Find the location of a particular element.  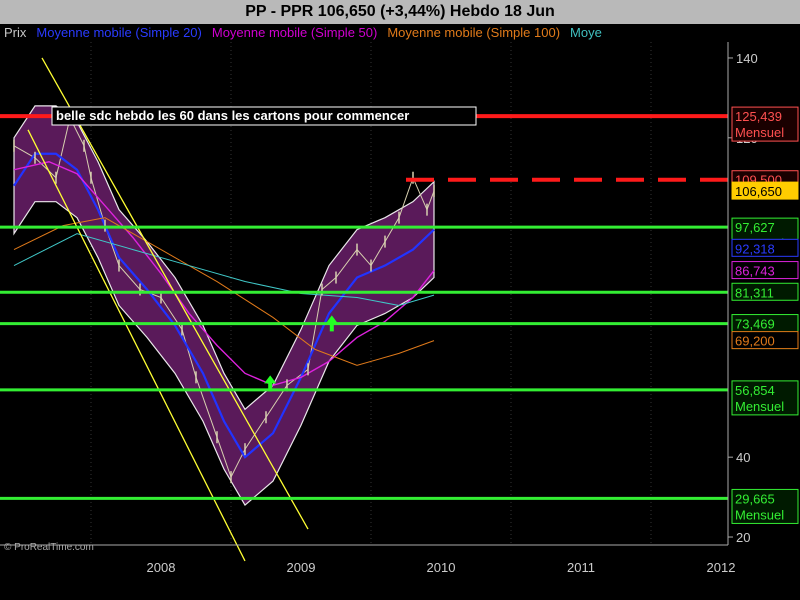

price-tag-label: 106,650 is located at coordinates (758, 191).